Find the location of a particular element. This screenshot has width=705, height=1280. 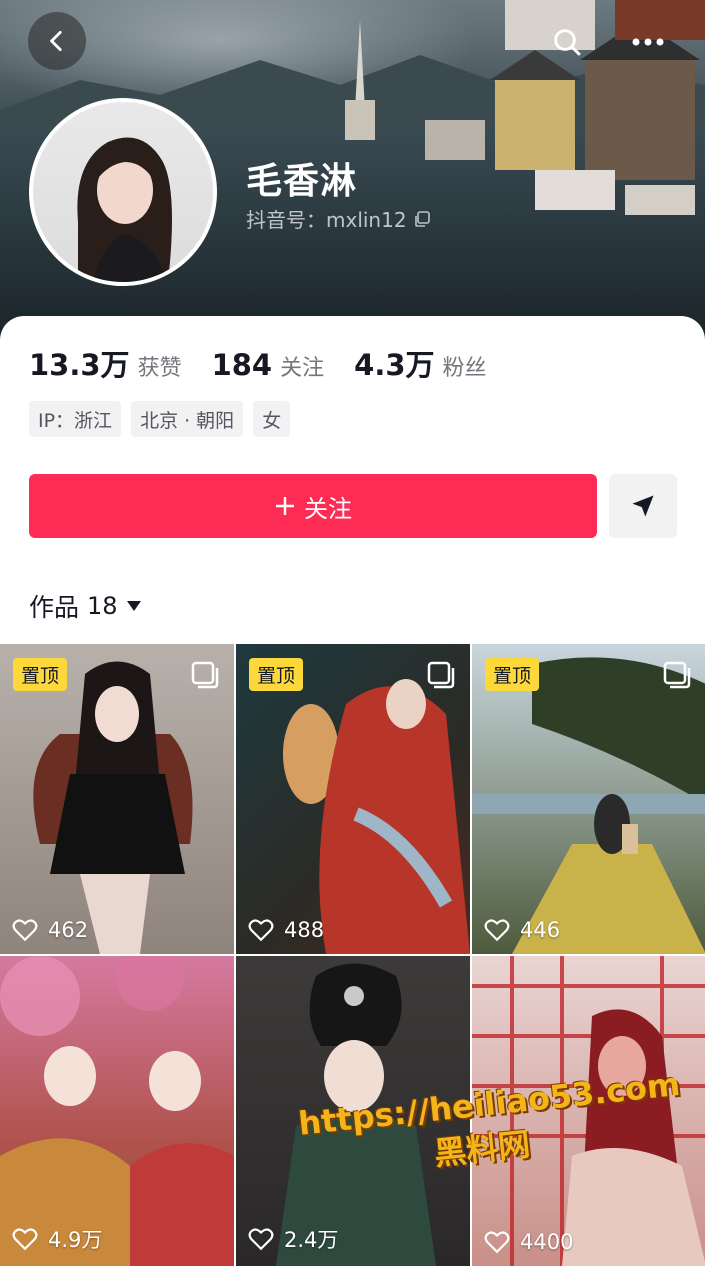

avatar is located at coordinates (123, 192).